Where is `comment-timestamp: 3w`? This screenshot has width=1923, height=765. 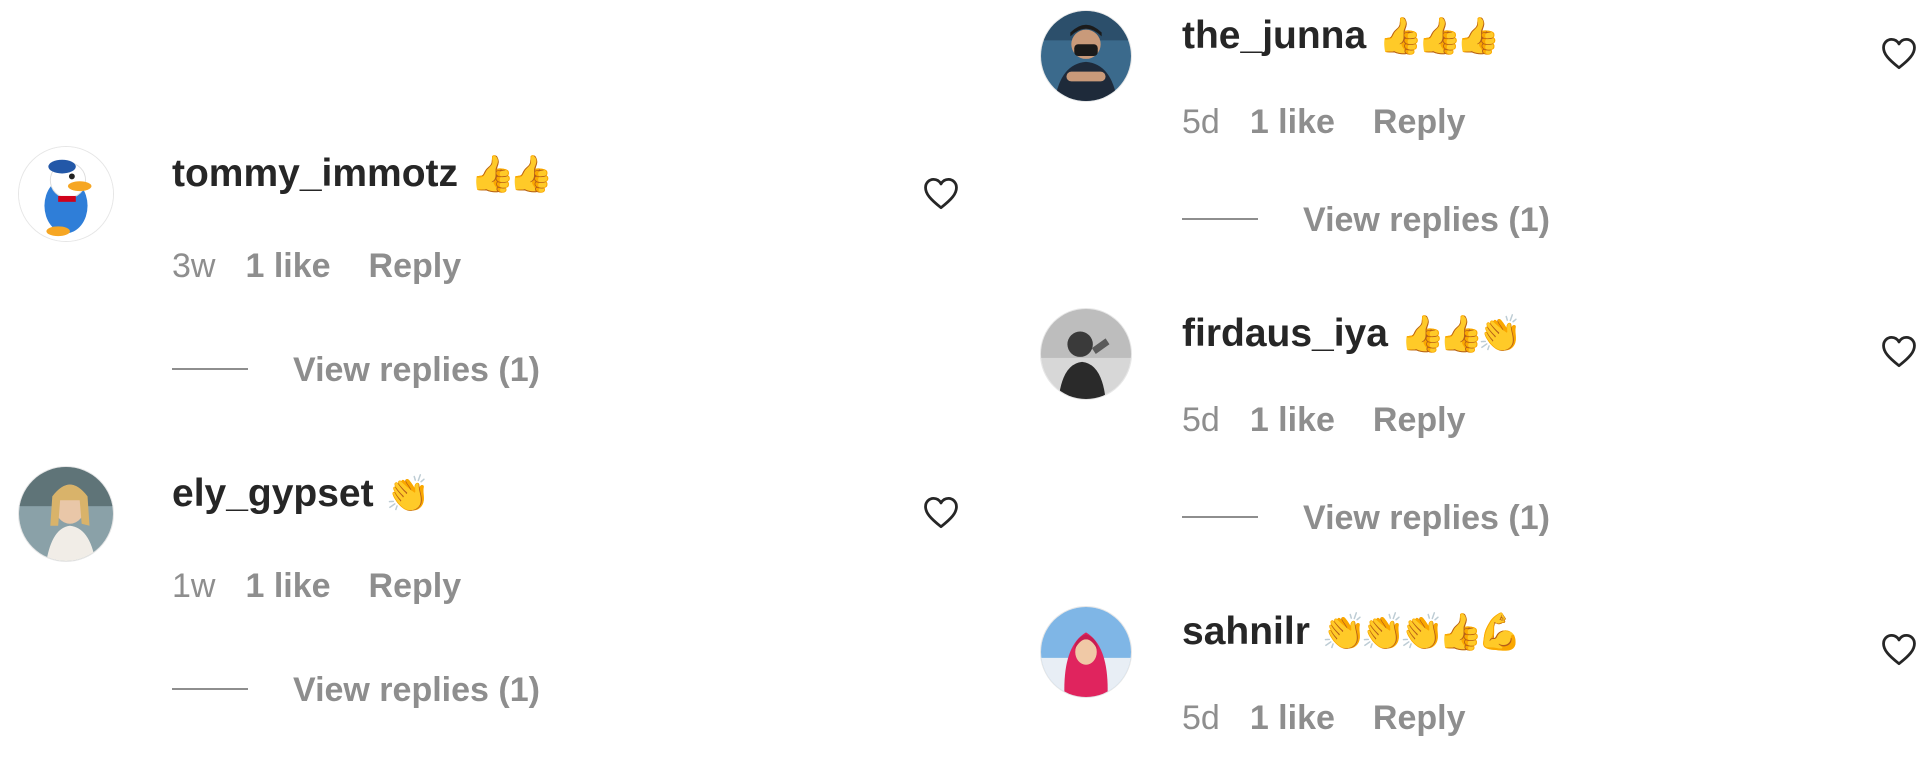 comment-timestamp: 3w is located at coordinates (193, 266).